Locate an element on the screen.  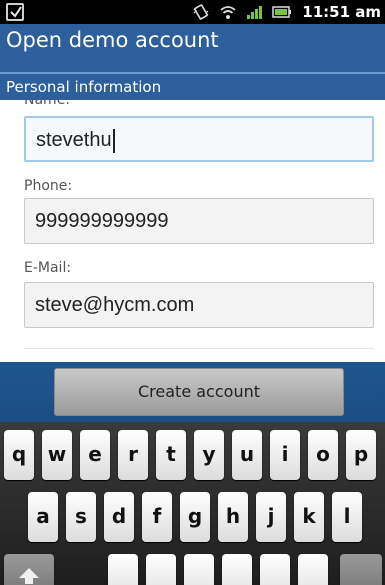
phone-value: 999999999999 is located at coordinates (102, 221).